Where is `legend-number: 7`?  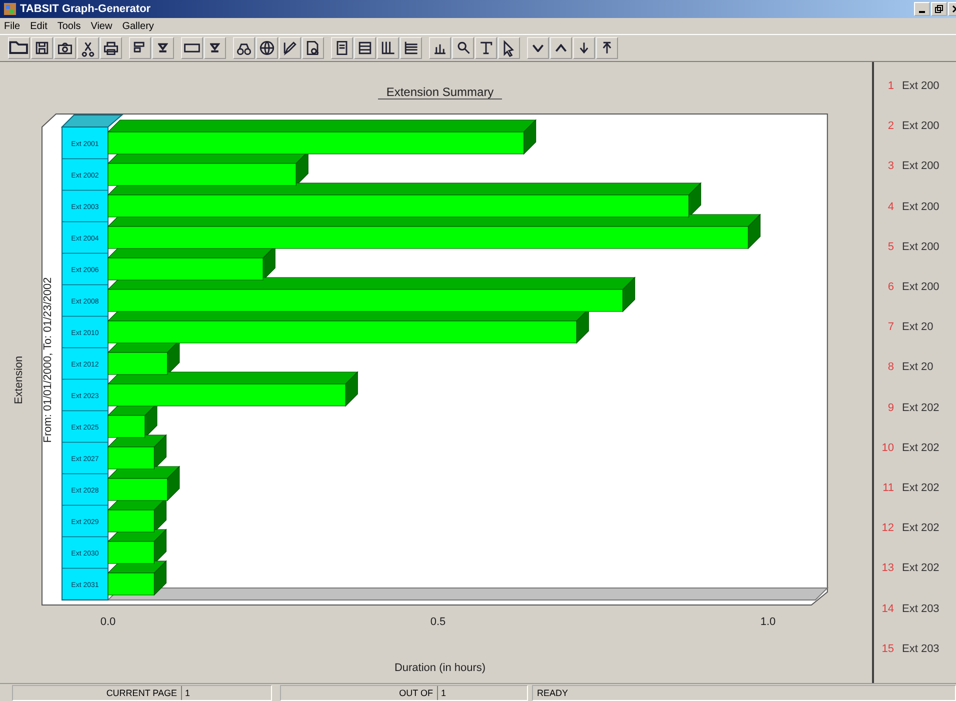 legend-number: 7 is located at coordinates (890, 328).